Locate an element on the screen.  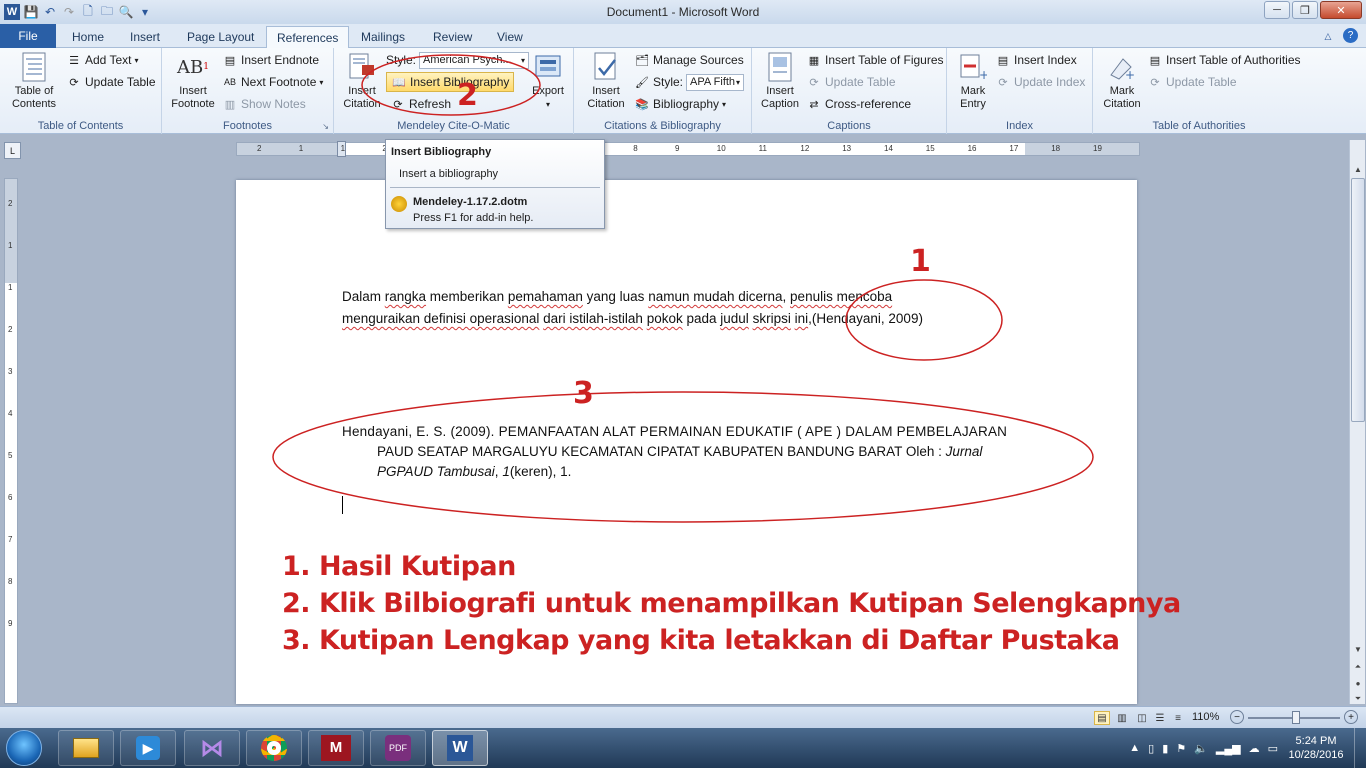
update-table-of-figures-button: ⟳ Update Table is located at coordinates (850, 82).